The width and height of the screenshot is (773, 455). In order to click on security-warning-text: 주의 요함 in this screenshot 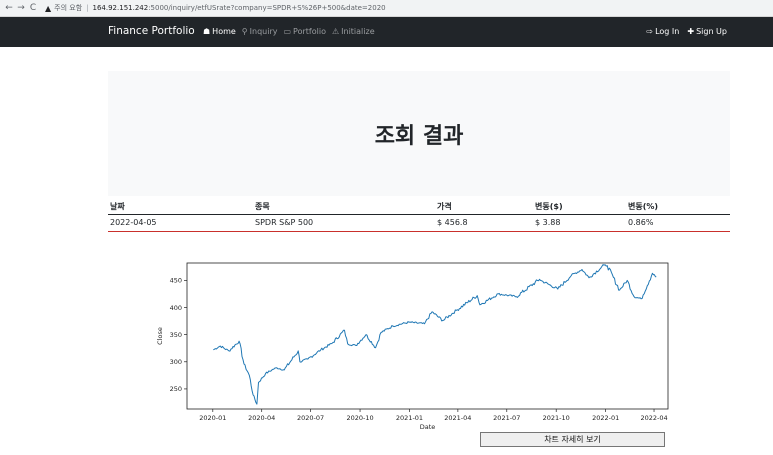, I will do `click(68, 8)`.